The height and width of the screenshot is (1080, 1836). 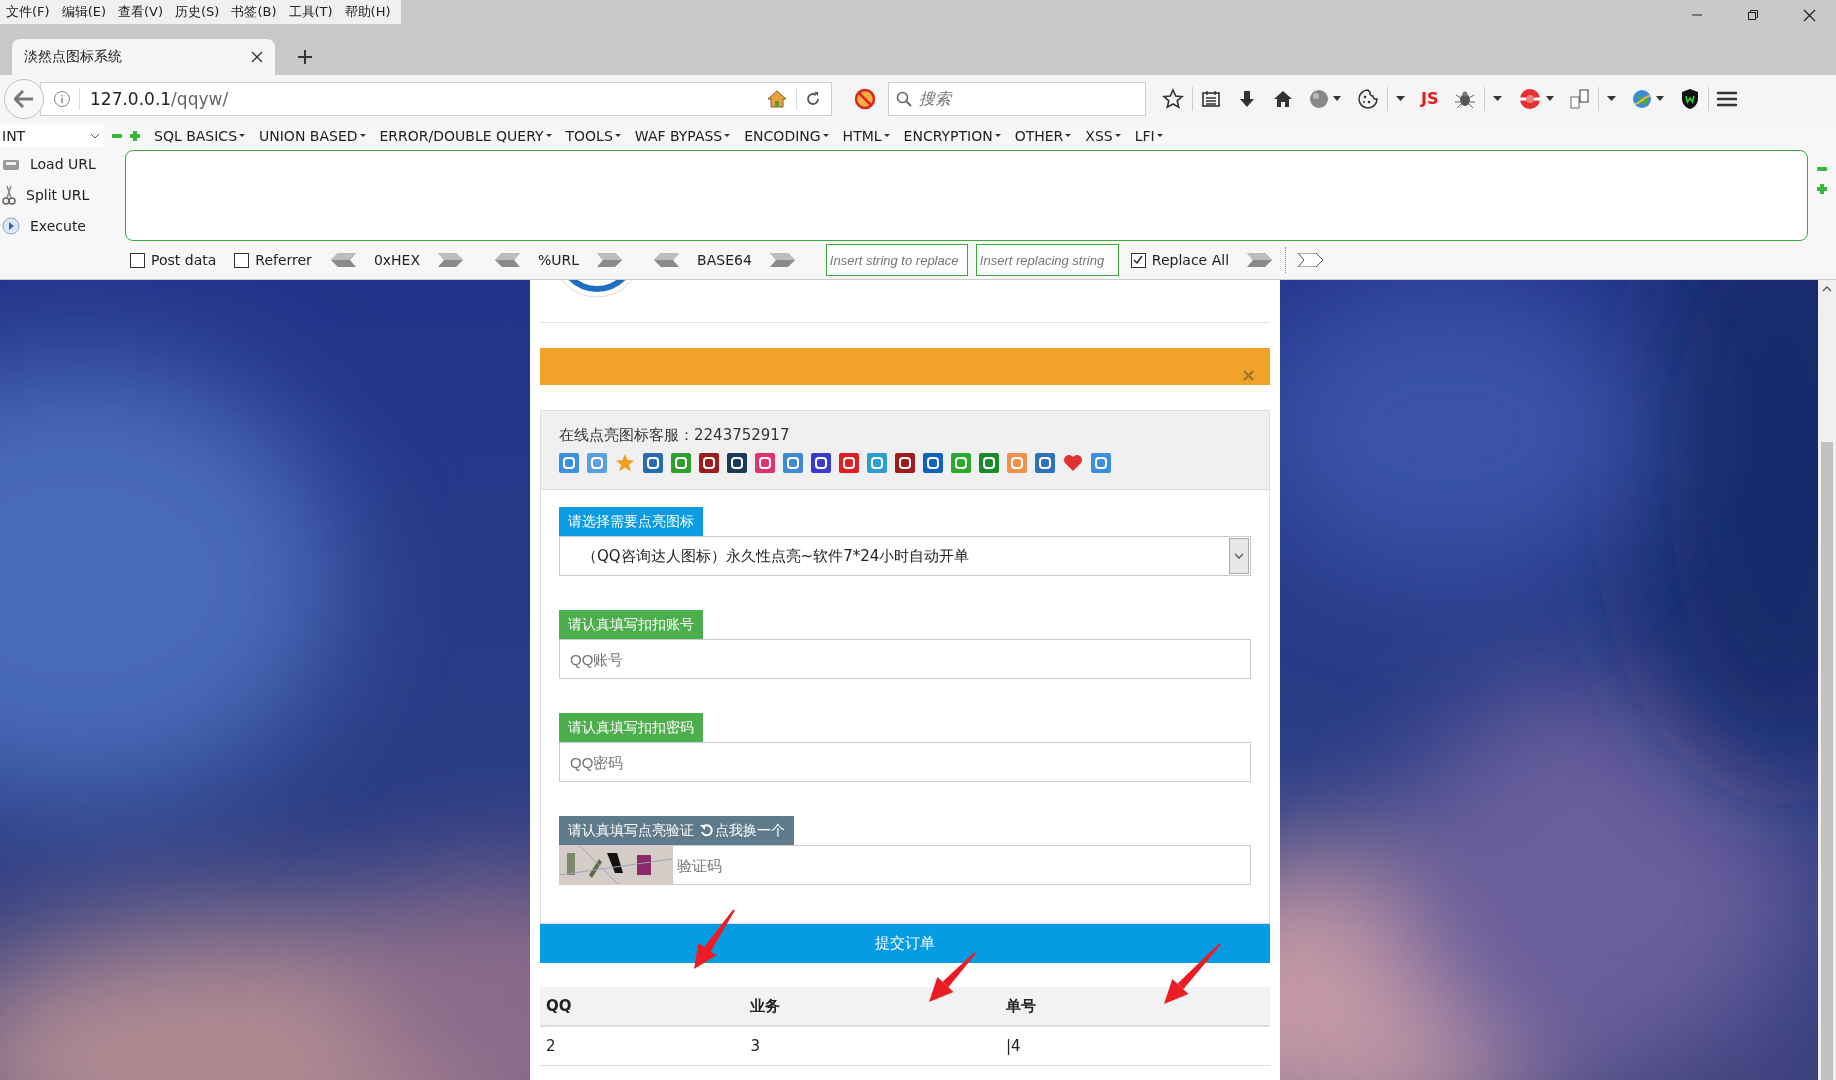 What do you see at coordinates (283, 260) in the screenshot?
I see `checkbox-label: Referrer` at bounding box center [283, 260].